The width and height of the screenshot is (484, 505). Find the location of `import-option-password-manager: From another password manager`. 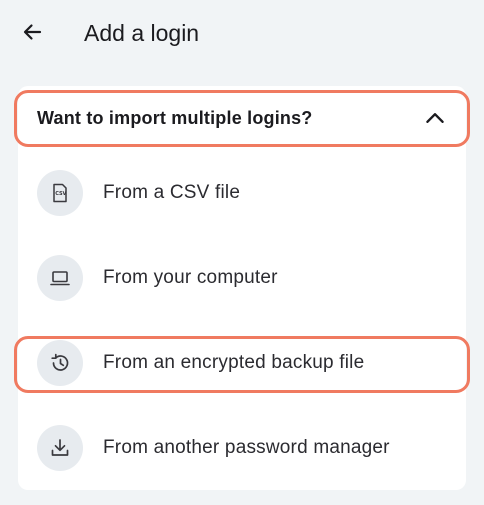

import-option-password-manager: From another password manager is located at coordinates (242, 448).